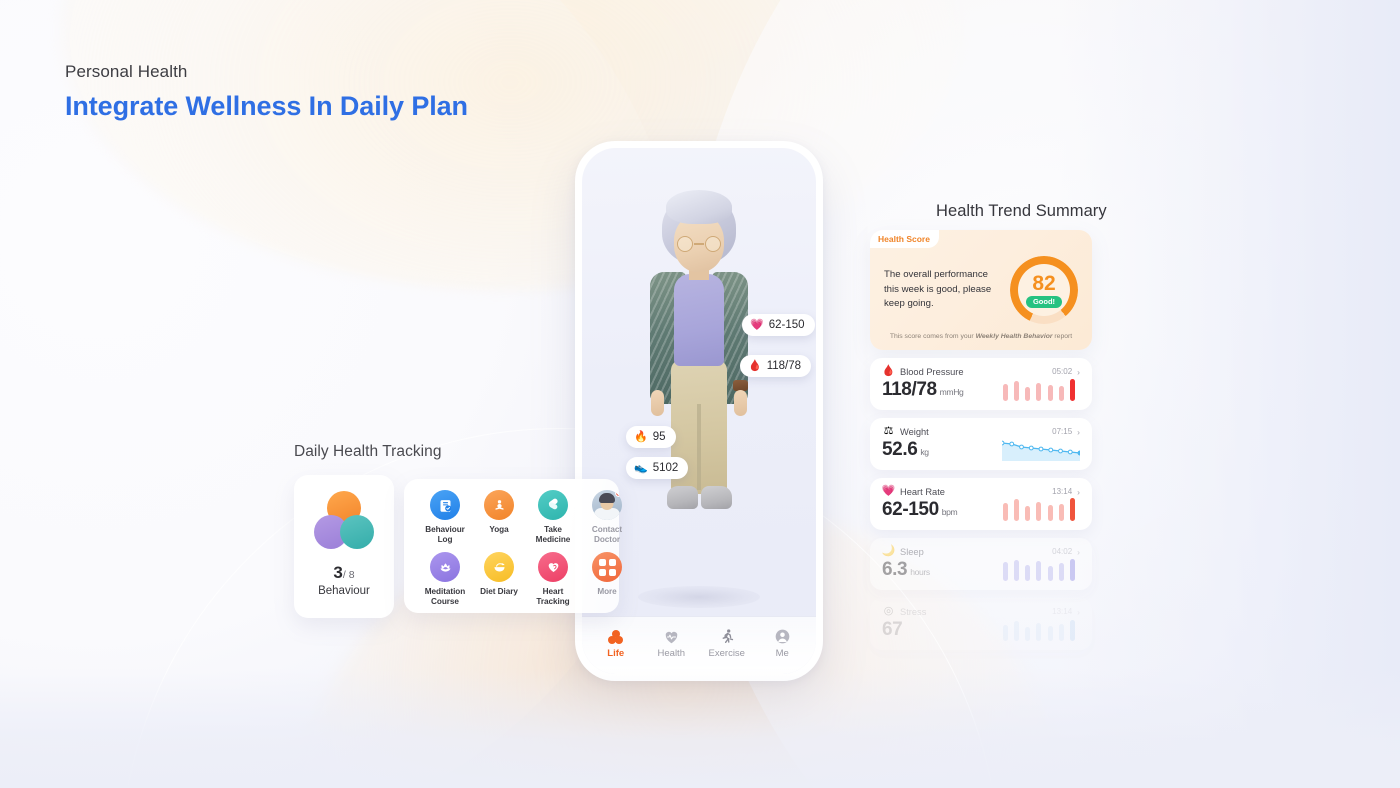 The width and height of the screenshot is (1400, 788). Describe the element at coordinates (909, 389) in the screenshot. I see `metric-value-number: 118/78` at that location.